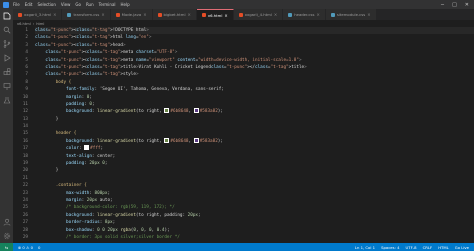 This screenshot has height=251, width=474. I want to click on menu-go: Go, so click(78, 4).